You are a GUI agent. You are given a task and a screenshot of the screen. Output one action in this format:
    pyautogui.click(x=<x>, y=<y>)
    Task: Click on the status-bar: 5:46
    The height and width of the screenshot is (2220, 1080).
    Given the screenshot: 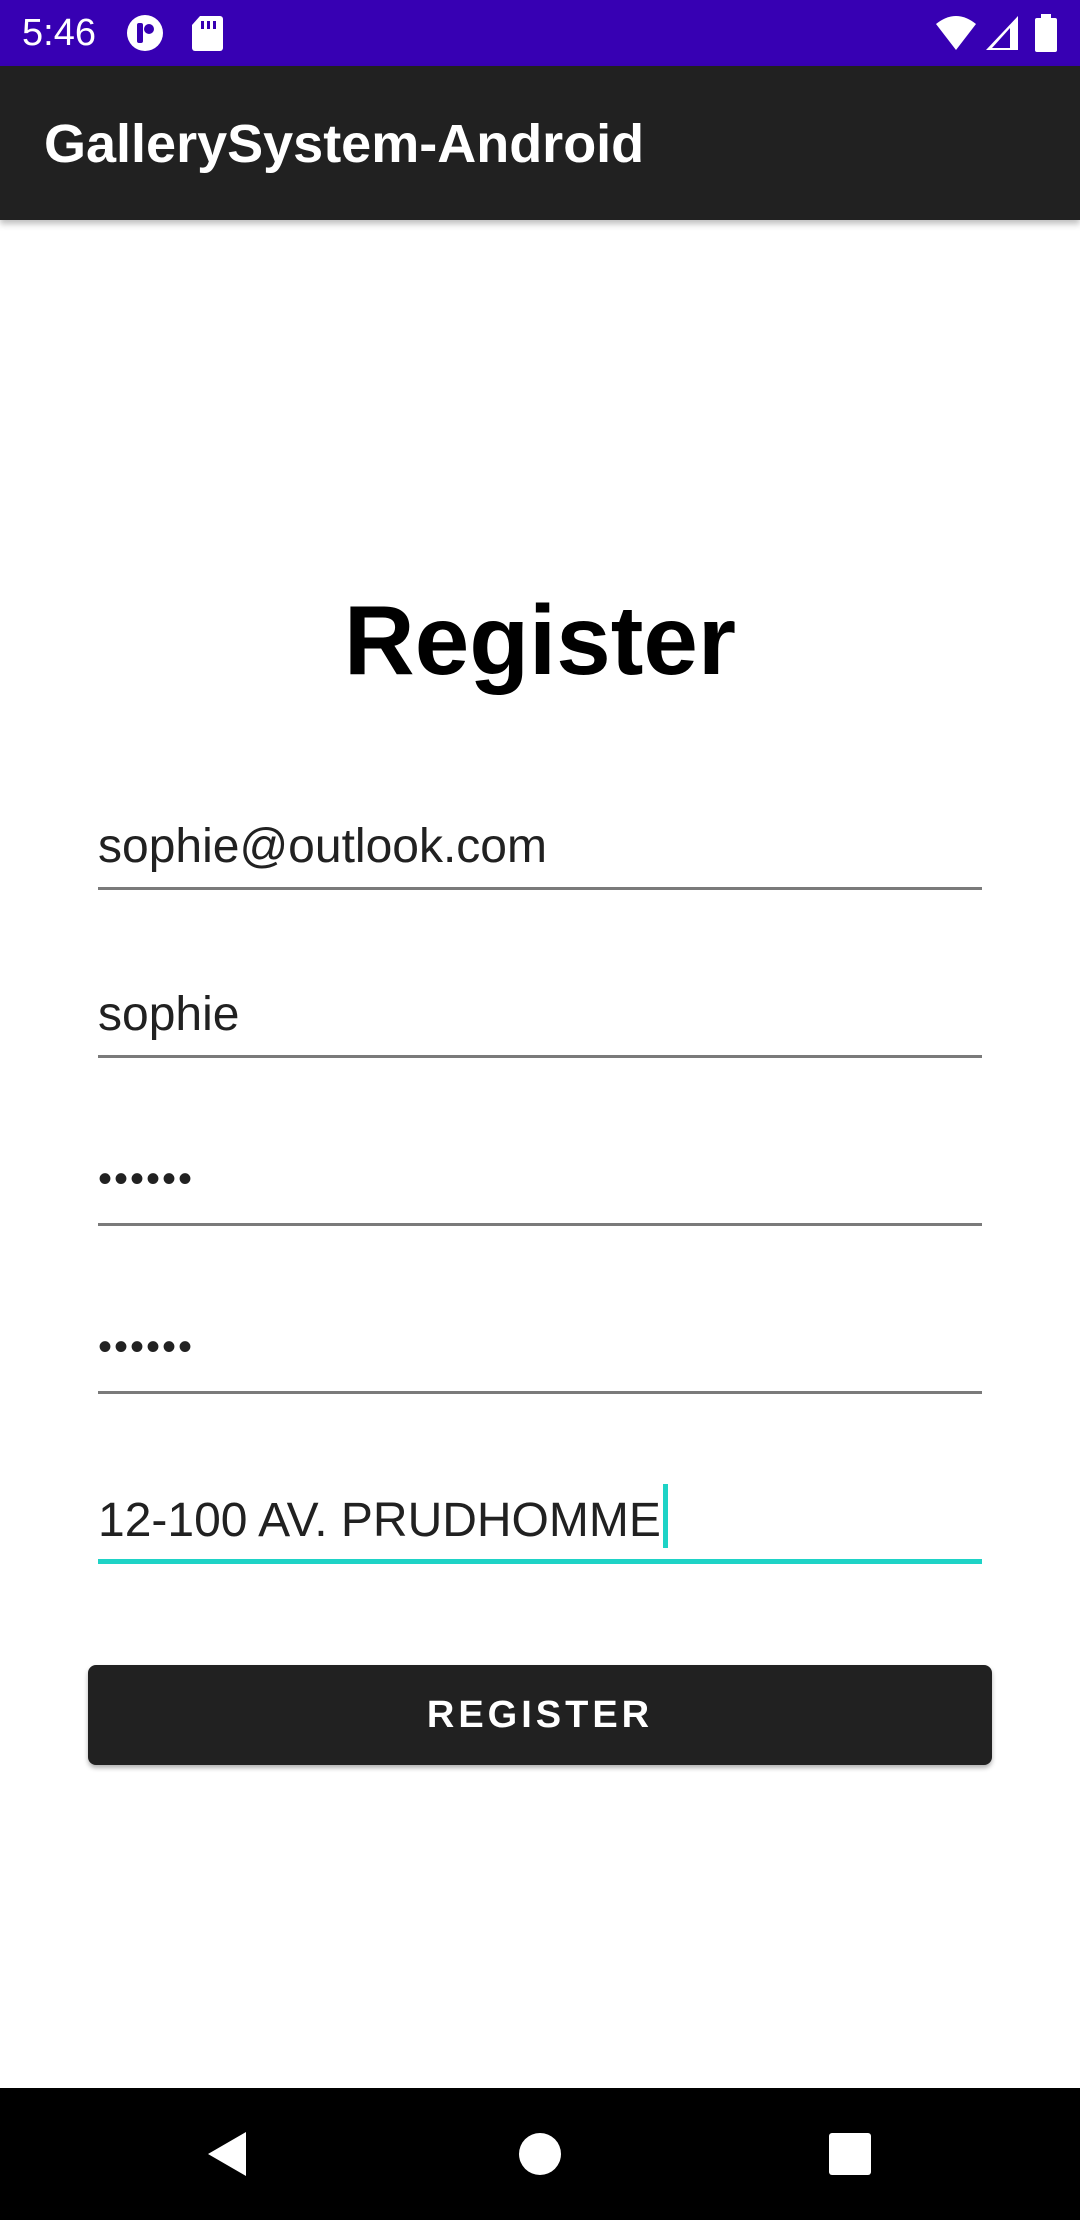 What is the action you would take?
    pyautogui.click(x=540, y=33)
    